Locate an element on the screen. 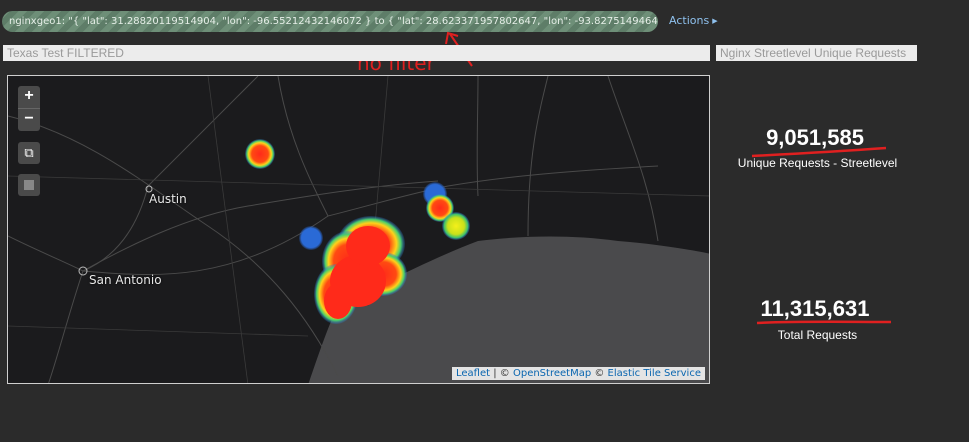 The height and width of the screenshot is (442, 969). draw-rectangle-button is located at coordinates (29, 185).